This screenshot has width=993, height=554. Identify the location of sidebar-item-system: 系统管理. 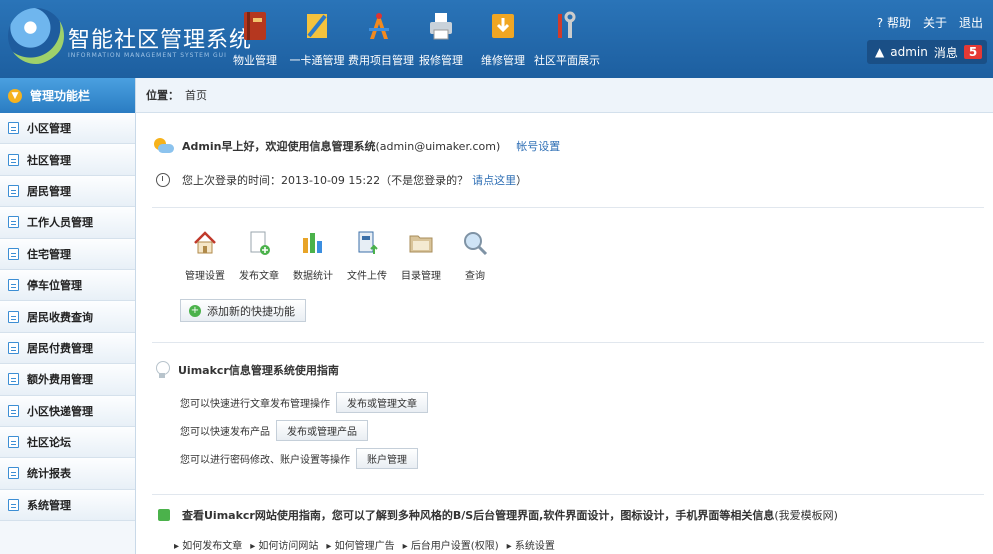
(67, 505).